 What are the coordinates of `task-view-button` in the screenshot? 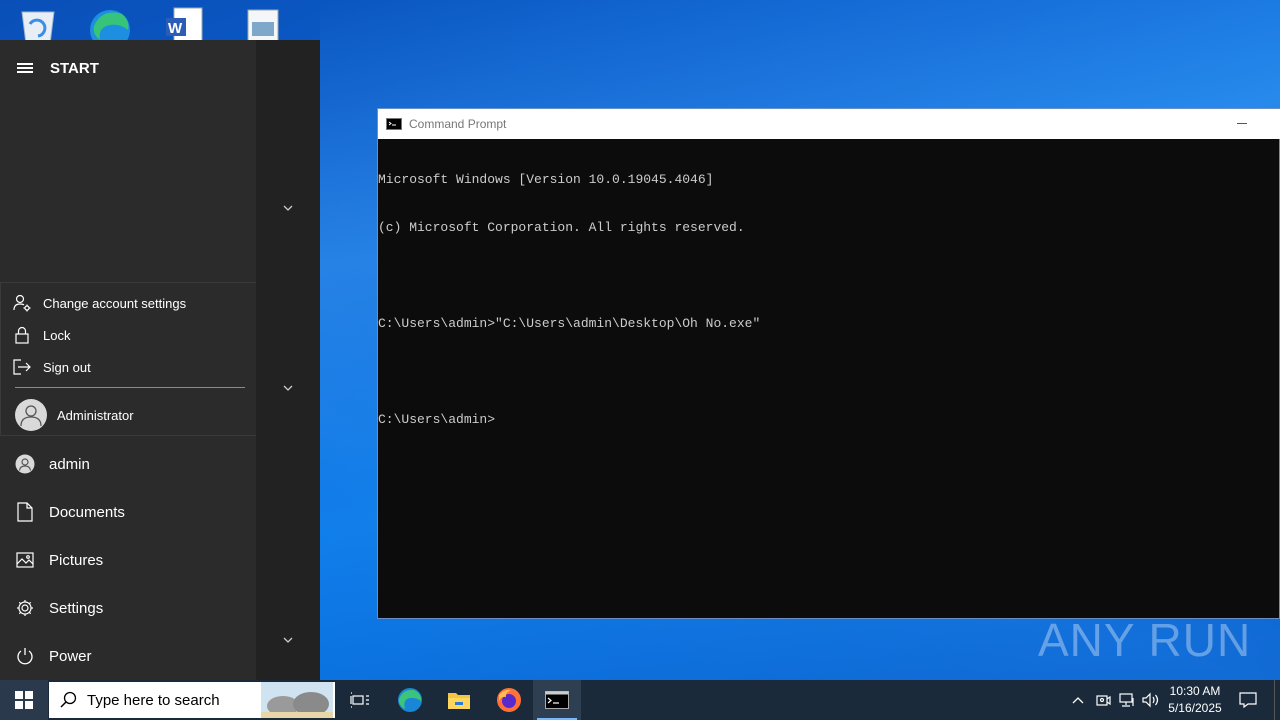 It's located at (360, 700).